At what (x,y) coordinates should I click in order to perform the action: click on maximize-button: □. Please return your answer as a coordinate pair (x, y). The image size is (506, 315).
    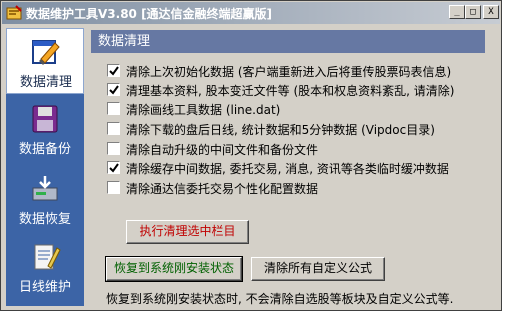
    Looking at the image, I should click on (473, 12).